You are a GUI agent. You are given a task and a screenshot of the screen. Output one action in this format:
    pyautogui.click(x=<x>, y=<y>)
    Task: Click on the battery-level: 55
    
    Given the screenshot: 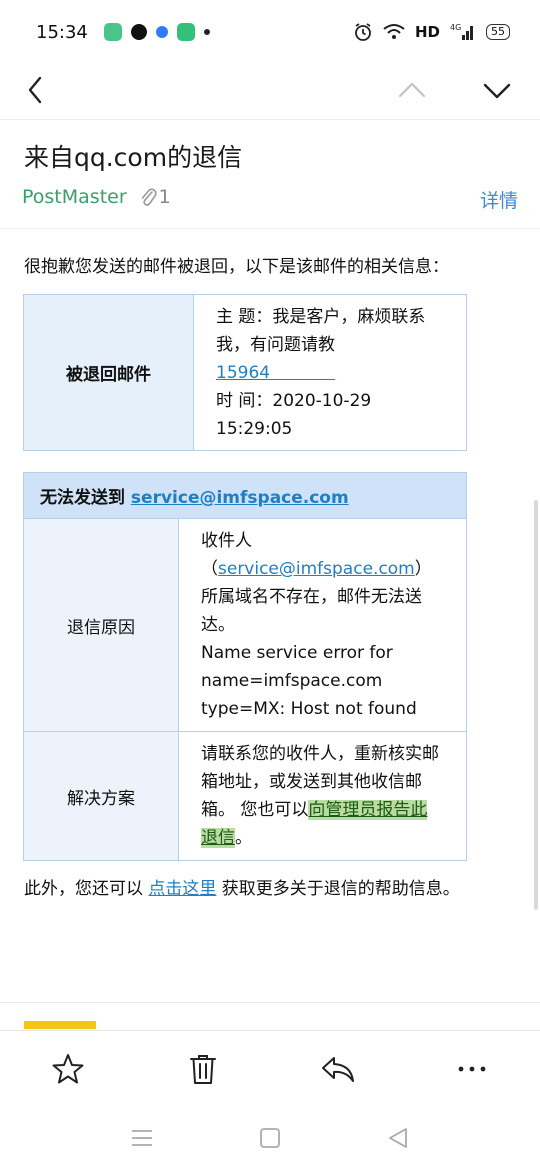 What is the action you would take?
    pyautogui.click(x=498, y=32)
    